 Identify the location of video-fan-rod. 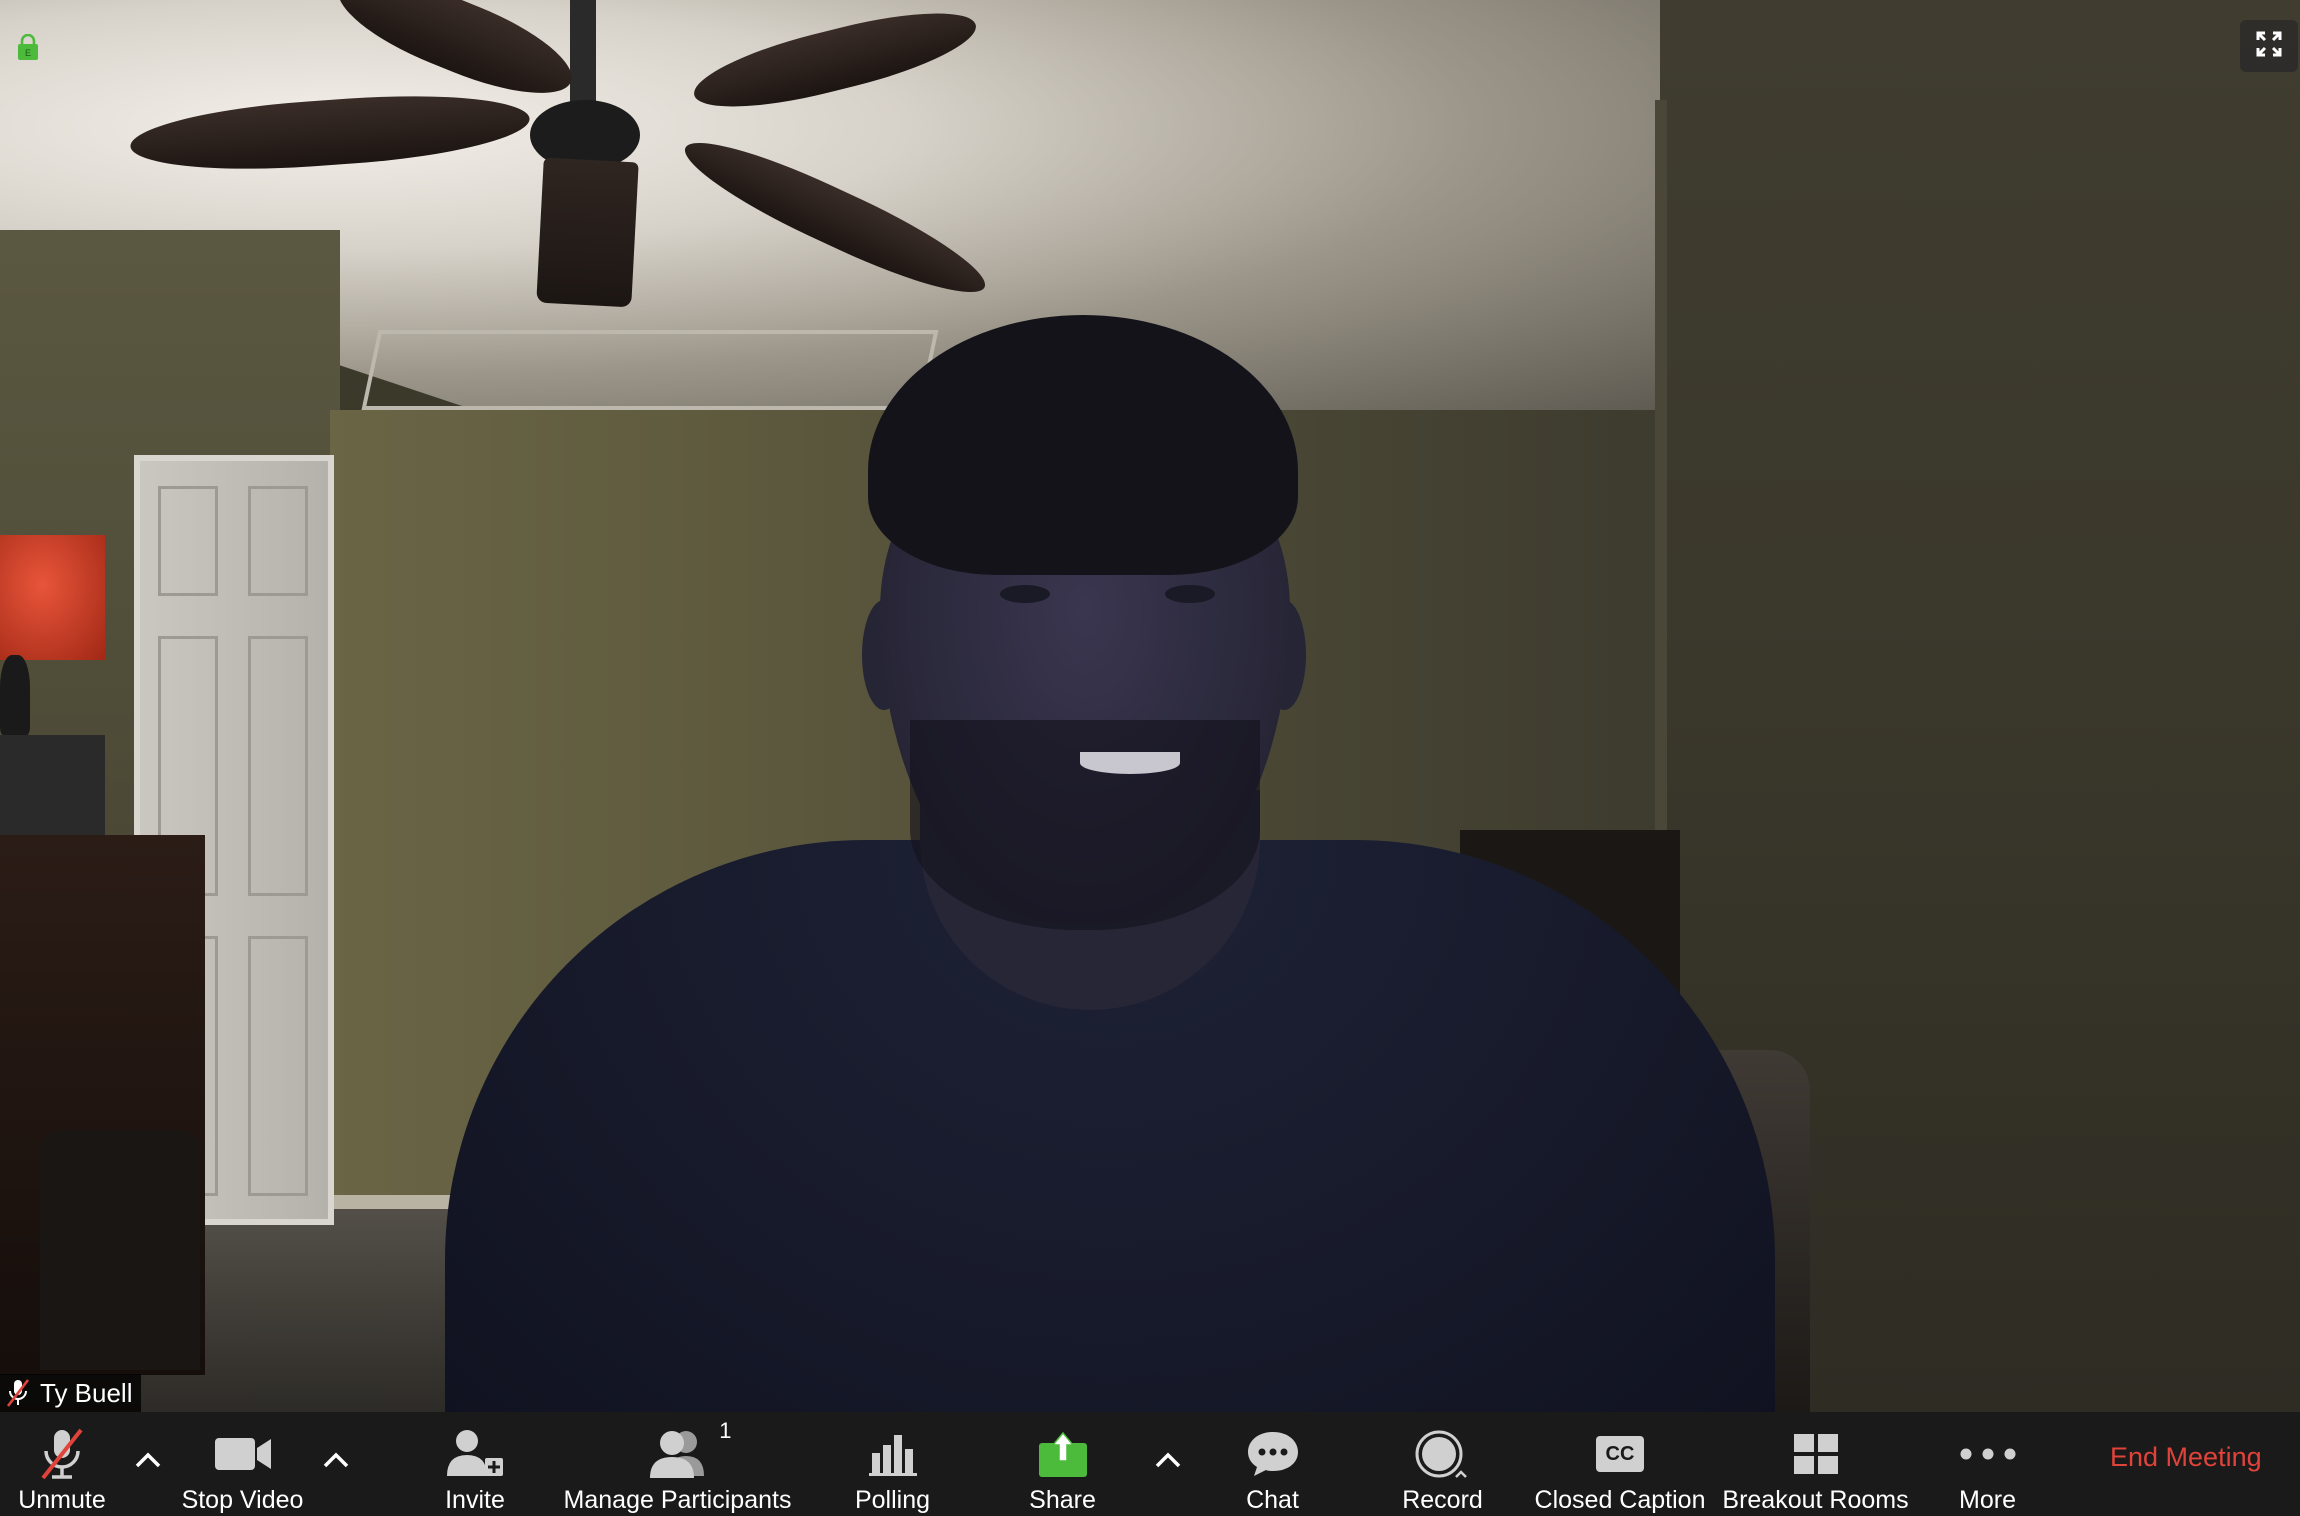
(583, 55).